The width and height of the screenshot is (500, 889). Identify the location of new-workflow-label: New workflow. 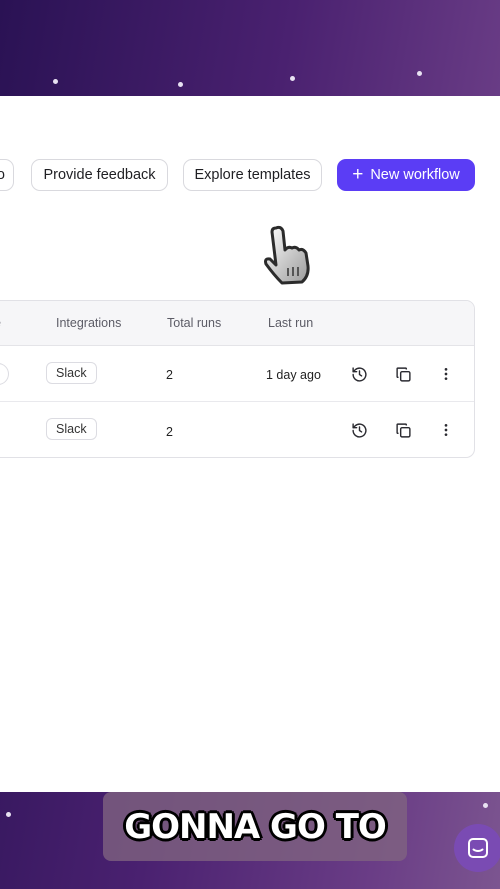
(415, 175).